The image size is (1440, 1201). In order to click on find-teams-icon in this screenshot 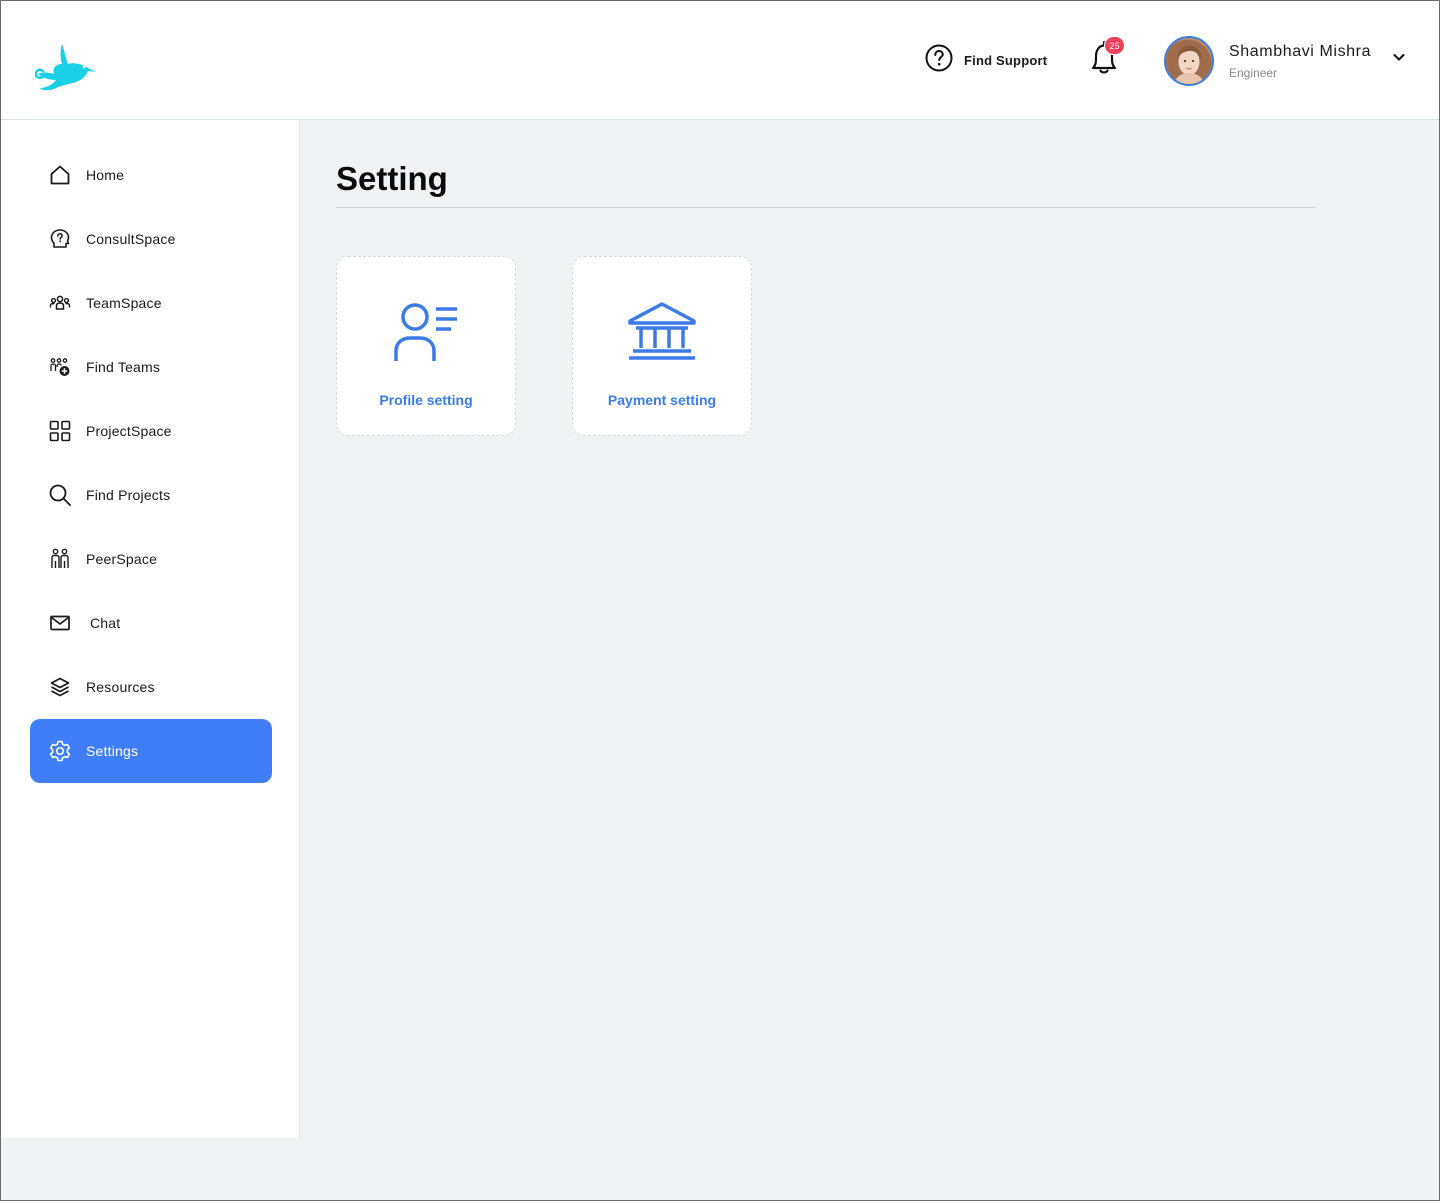, I will do `click(60, 367)`.